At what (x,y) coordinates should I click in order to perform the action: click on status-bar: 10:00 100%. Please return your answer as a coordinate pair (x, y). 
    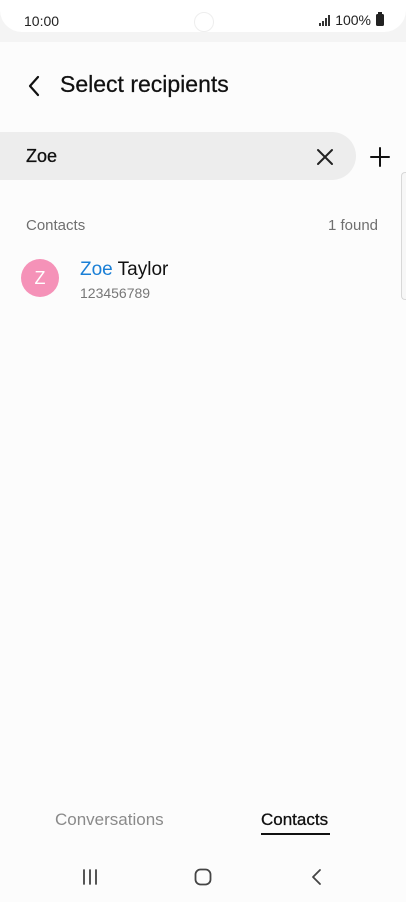
    Looking at the image, I should click on (203, 16).